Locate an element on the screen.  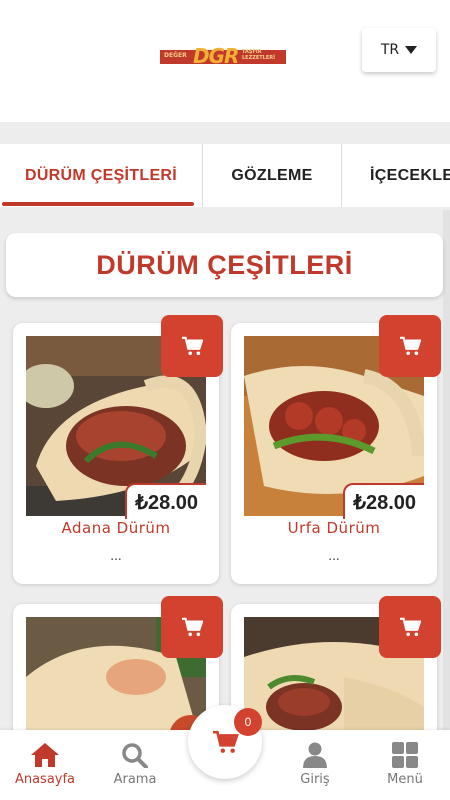
section-title: DÜRÜM ÇEŞİTLERİ is located at coordinates (224, 265).